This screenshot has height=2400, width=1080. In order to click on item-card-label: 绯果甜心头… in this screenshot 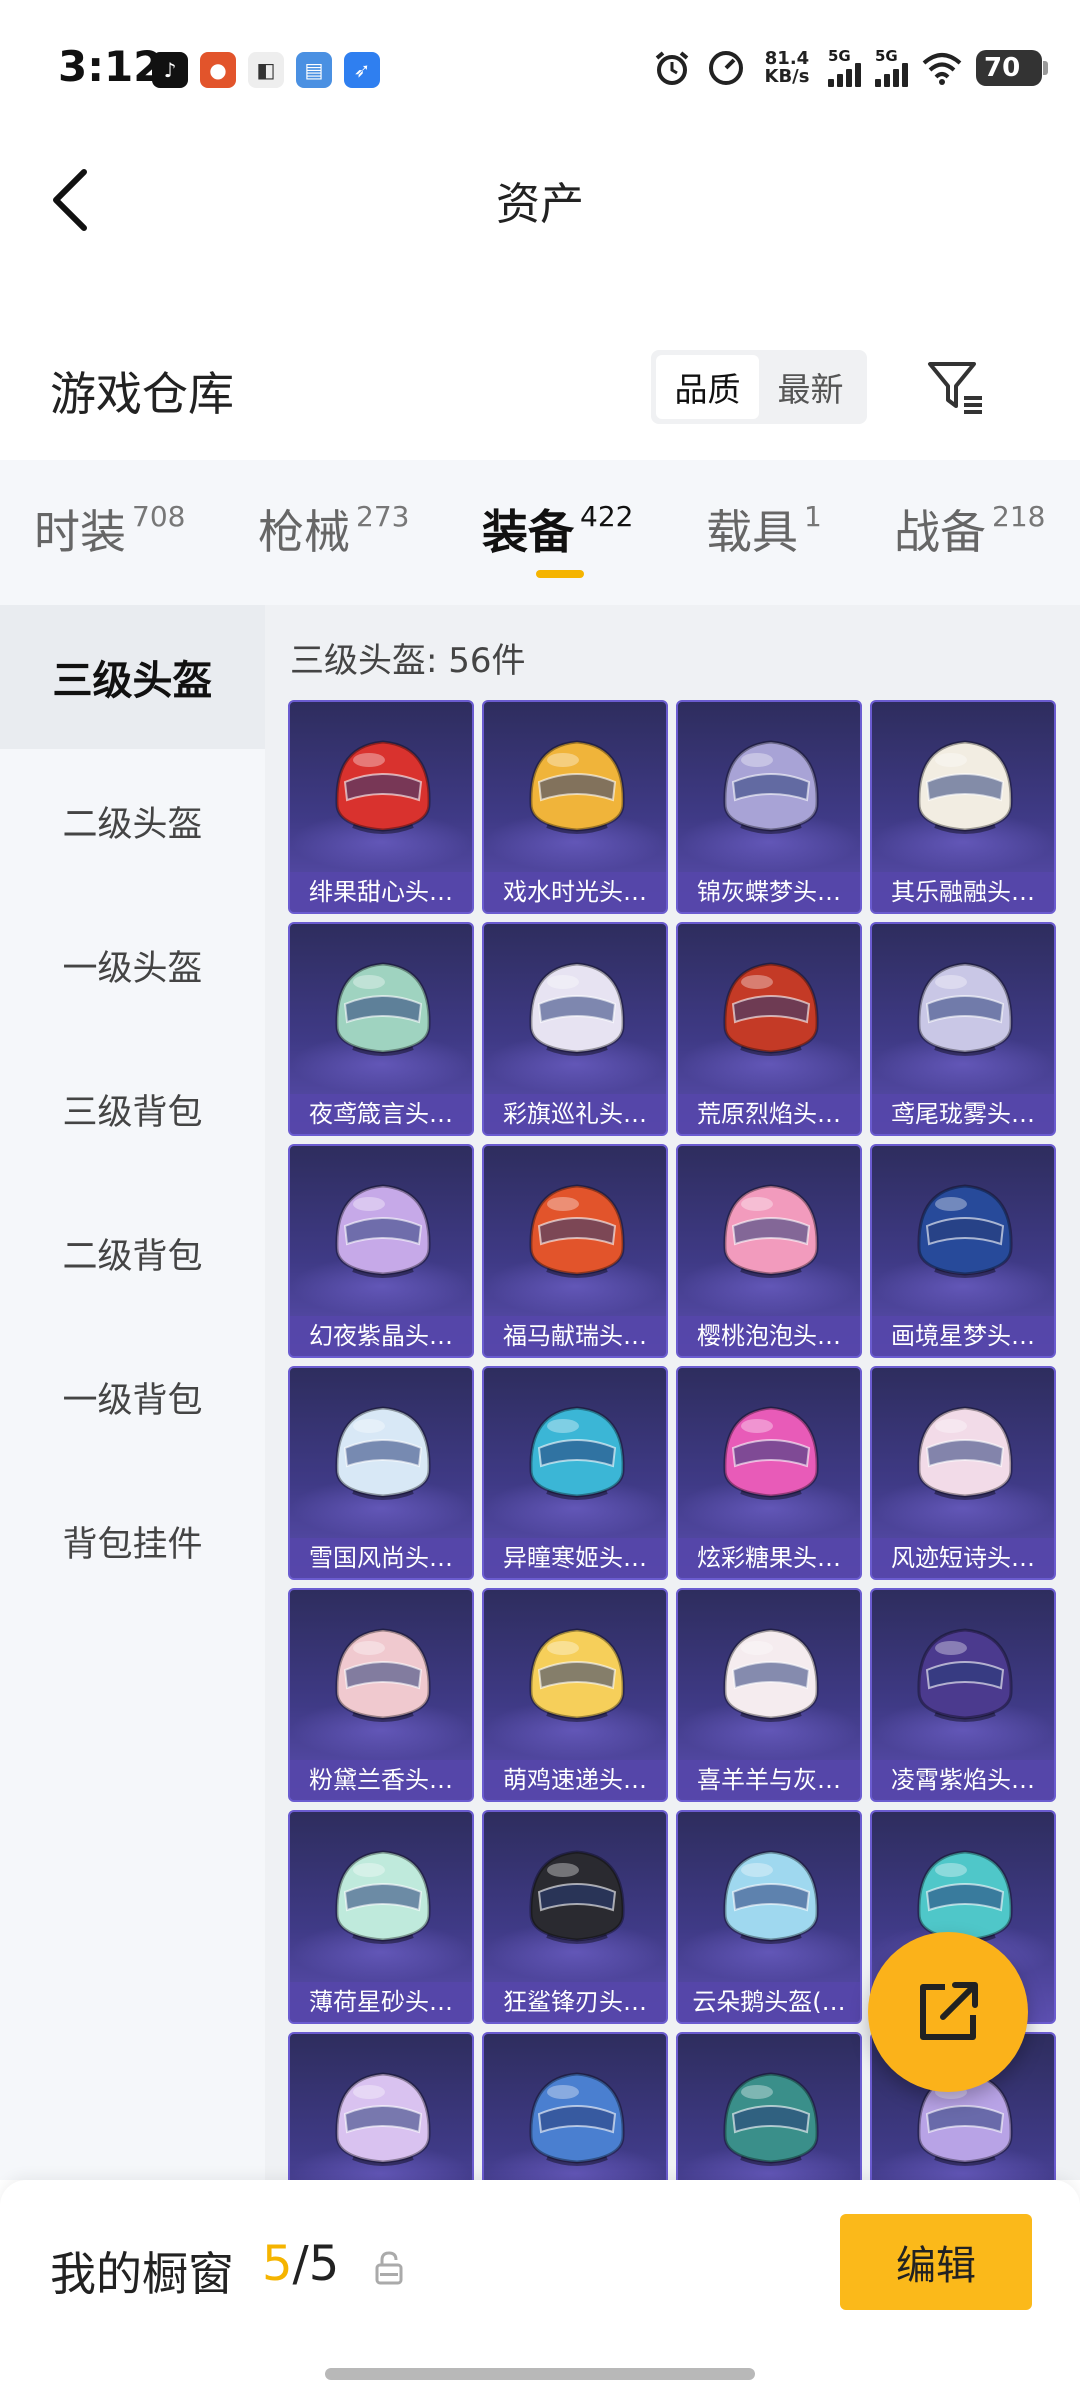, I will do `click(381, 892)`.